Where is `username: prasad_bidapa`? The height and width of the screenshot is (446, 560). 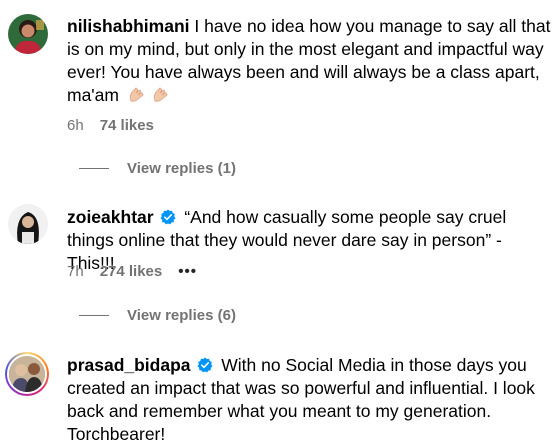
username: prasad_bidapa is located at coordinates (129, 365).